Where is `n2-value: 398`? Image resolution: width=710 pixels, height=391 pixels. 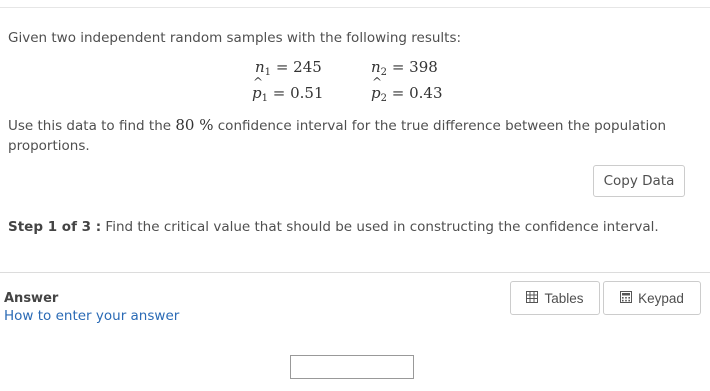 n2-value: 398 is located at coordinates (423, 67).